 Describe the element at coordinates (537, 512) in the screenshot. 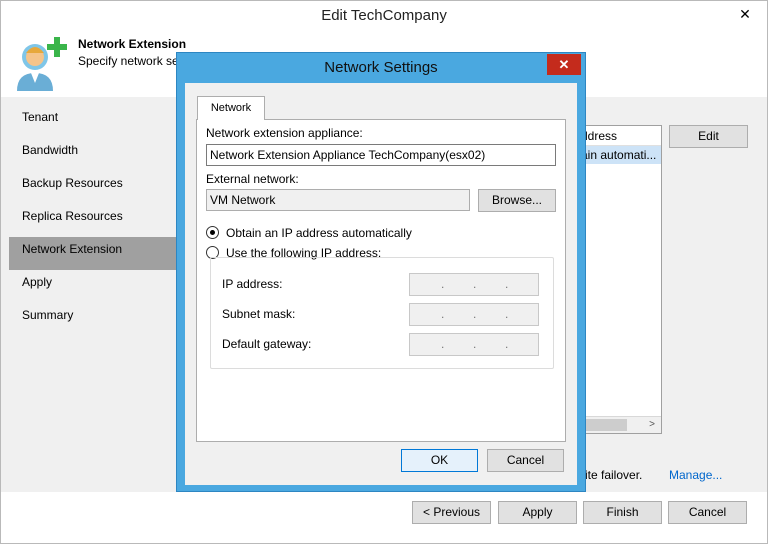

I see `apply-button: Apply` at that location.